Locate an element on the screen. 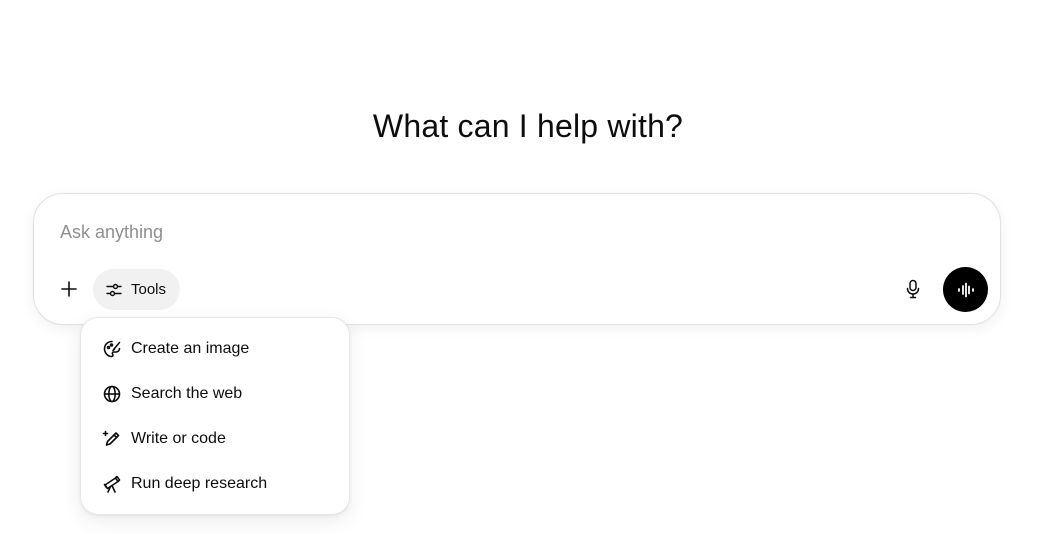  menu-item-label: Search the web is located at coordinates (187, 393).